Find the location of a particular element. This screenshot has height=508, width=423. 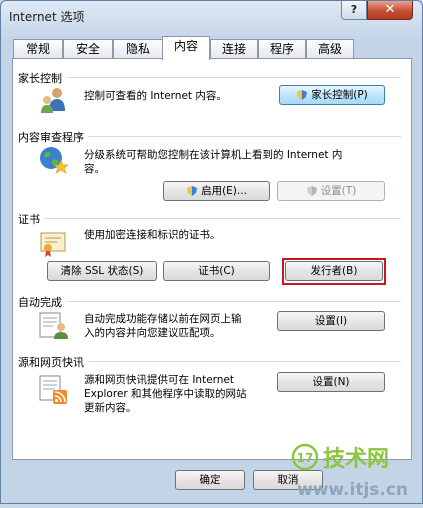

globe-star-icon is located at coordinates (54, 160).